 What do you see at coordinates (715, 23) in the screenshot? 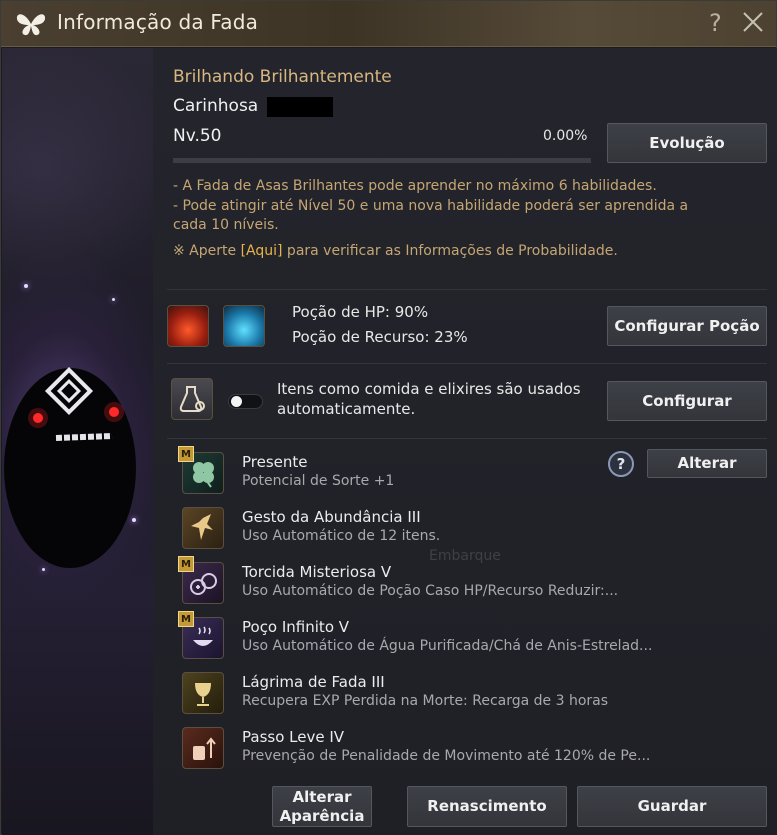
I see `help-button: ?` at bounding box center [715, 23].